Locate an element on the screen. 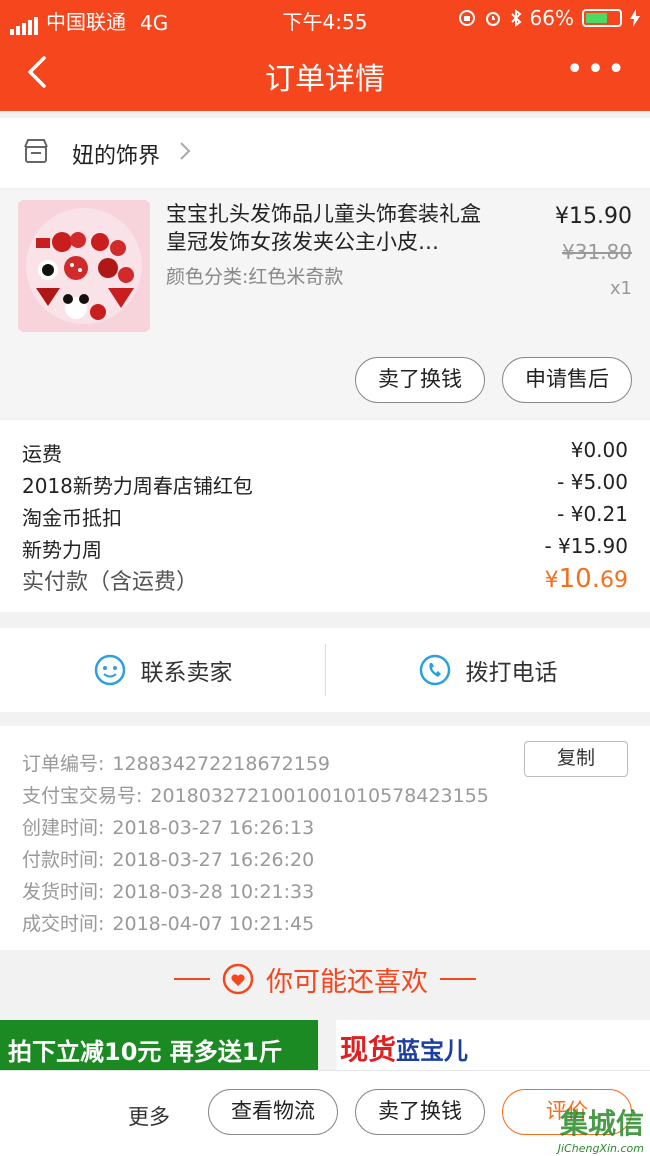 The image size is (650, 1156). bluetooth-icon is located at coordinates (516, 18).